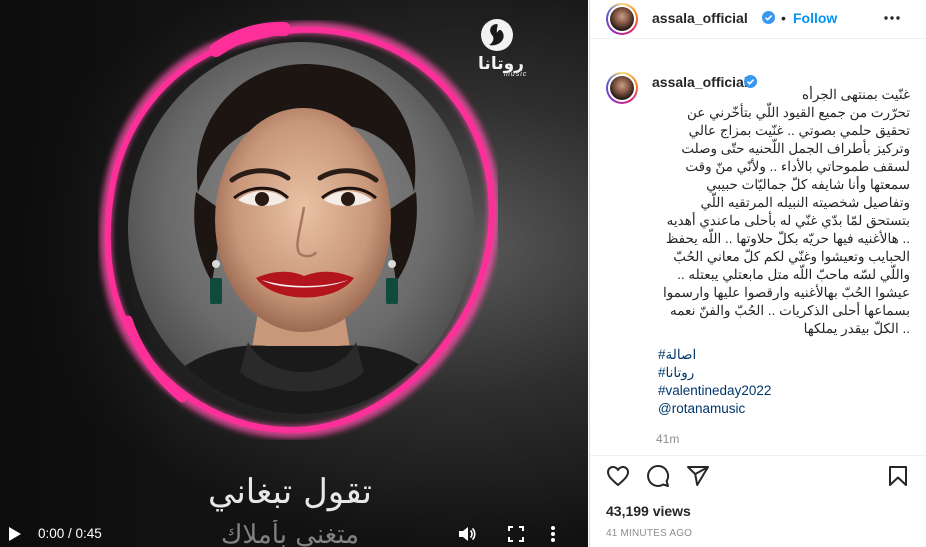 This screenshot has height=547, width=926. What do you see at coordinates (70, 533) in the screenshot?
I see `video-time: 0:00 / 0:45` at bounding box center [70, 533].